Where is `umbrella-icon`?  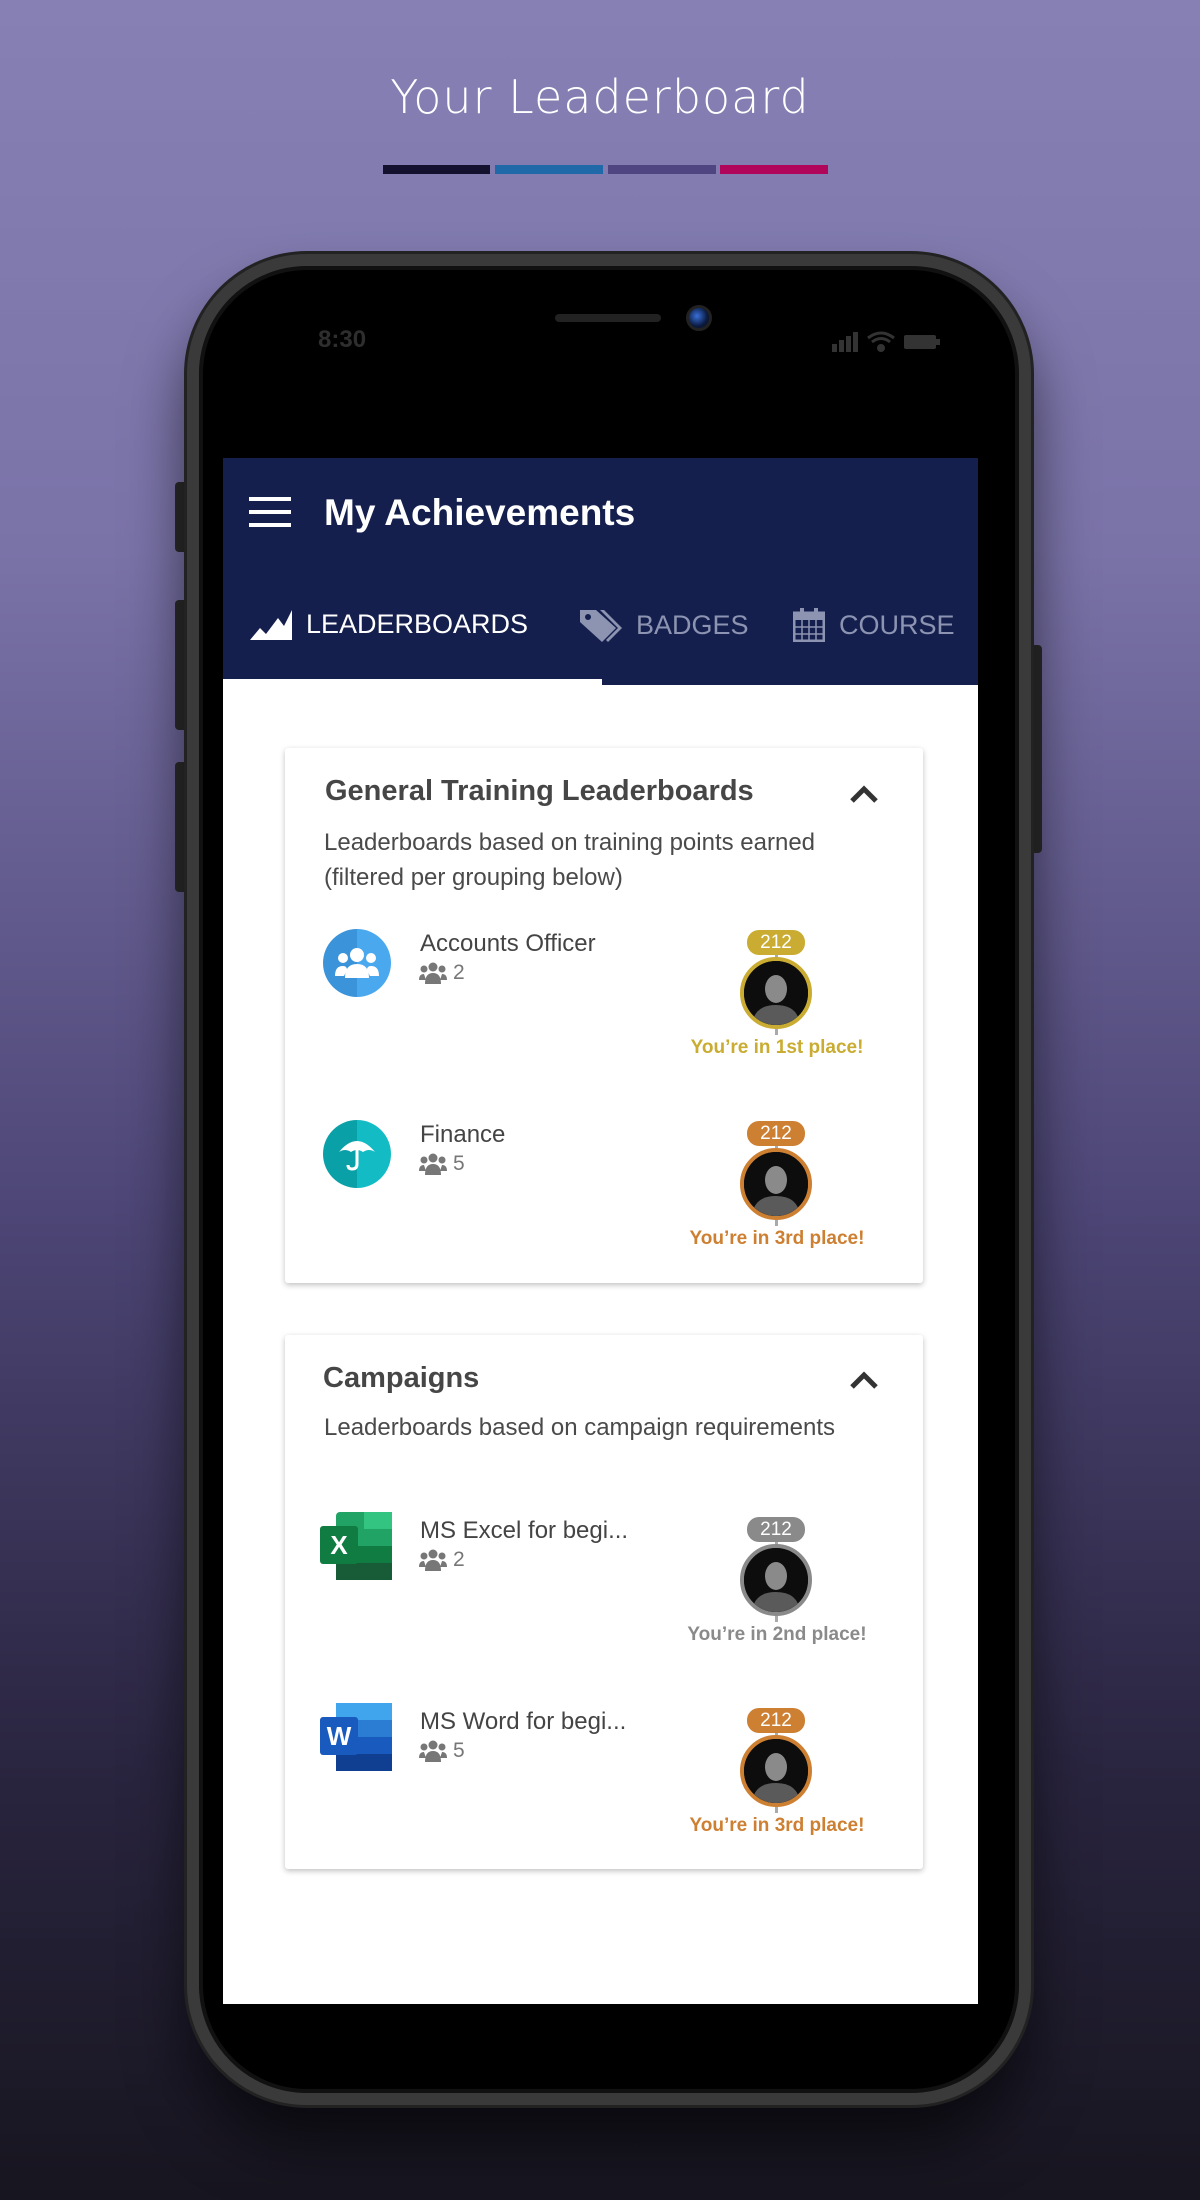 umbrella-icon is located at coordinates (357, 1154).